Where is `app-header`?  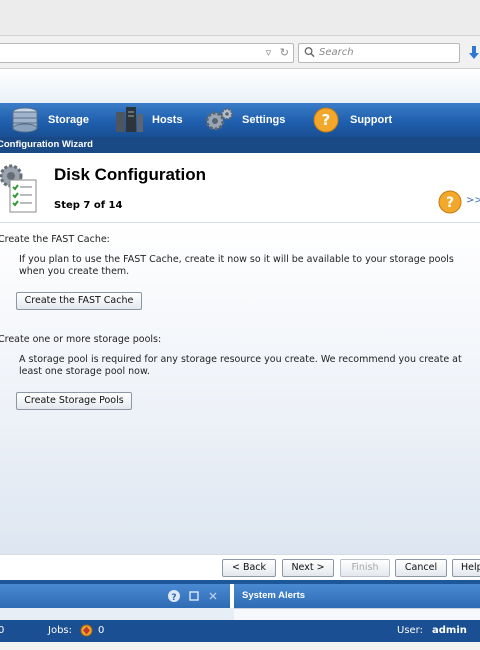 app-header is located at coordinates (240, 86).